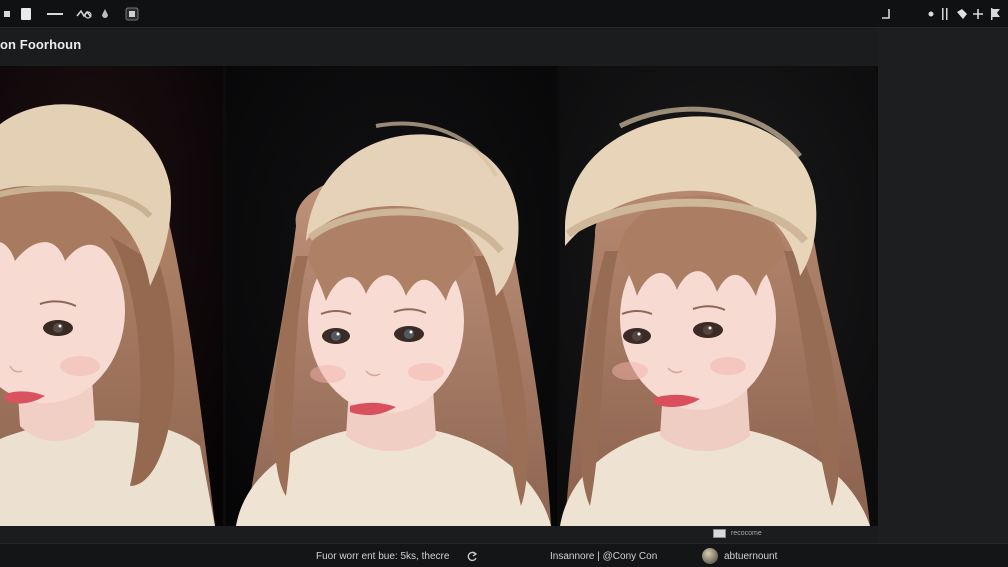 Image resolution: width=1008 pixels, height=567 pixels. Describe the element at coordinates (55, 14) in the screenshot. I see `minus-icon` at that location.